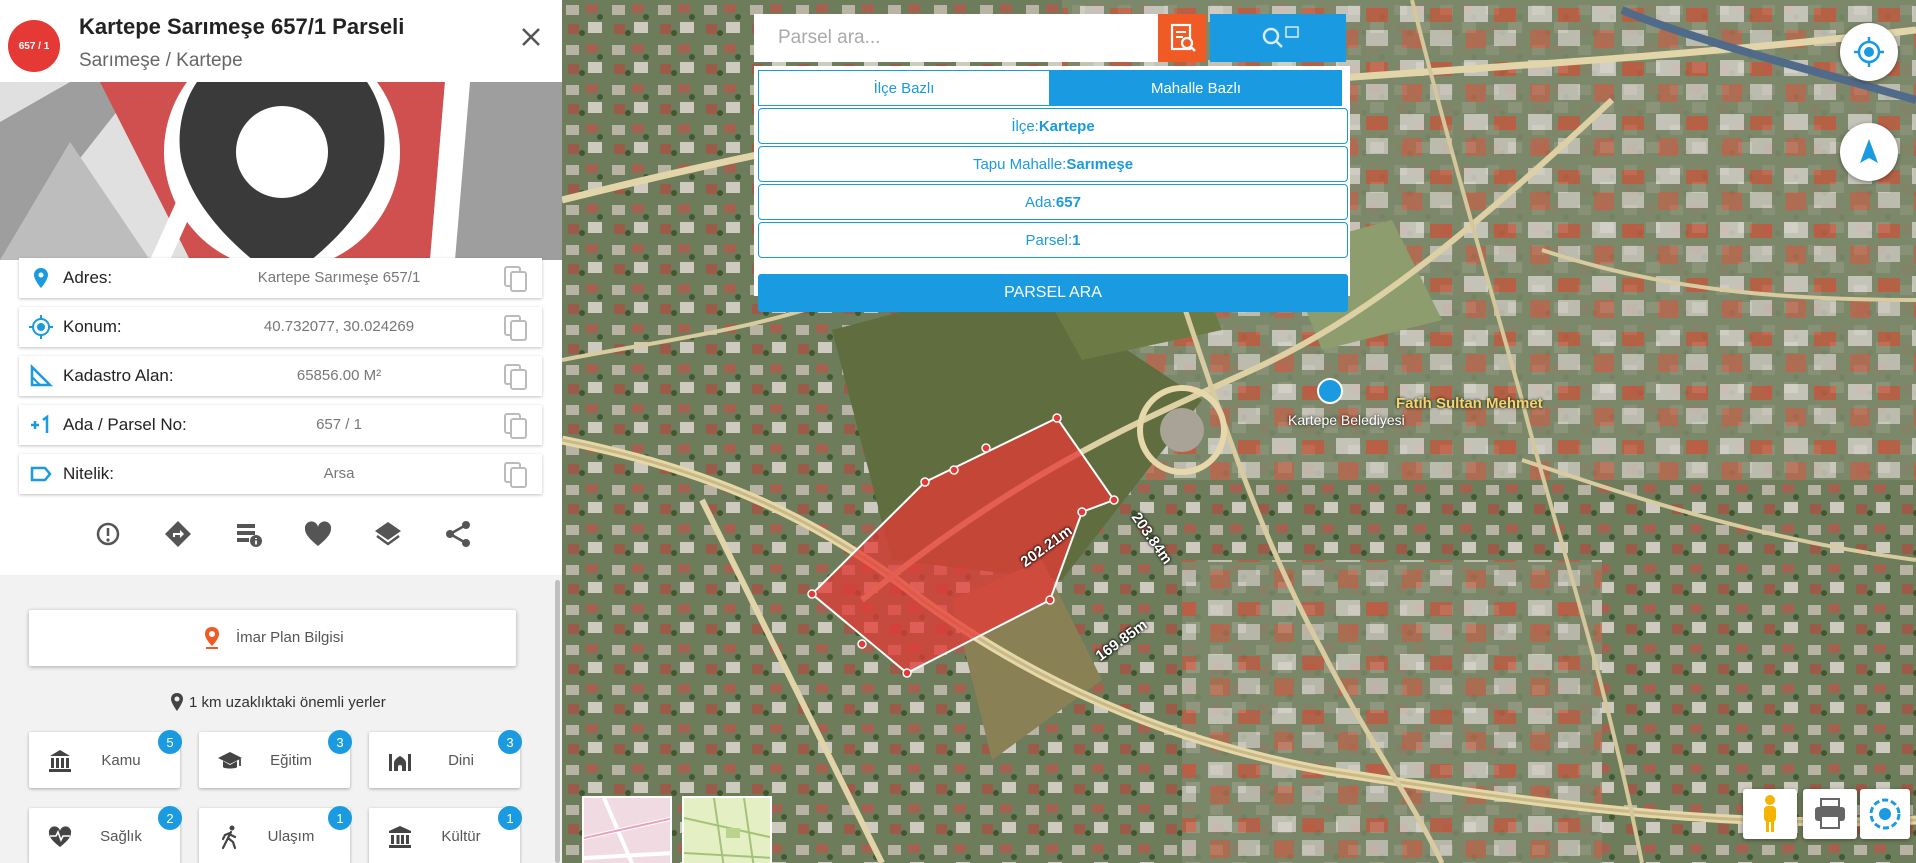 The height and width of the screenshot is (863, 1916). What do you see at coordinates (1019, 164) in the screenshot?
I see `filter-label: Tapu Mahalle:` at bounding box center [1019, 164].